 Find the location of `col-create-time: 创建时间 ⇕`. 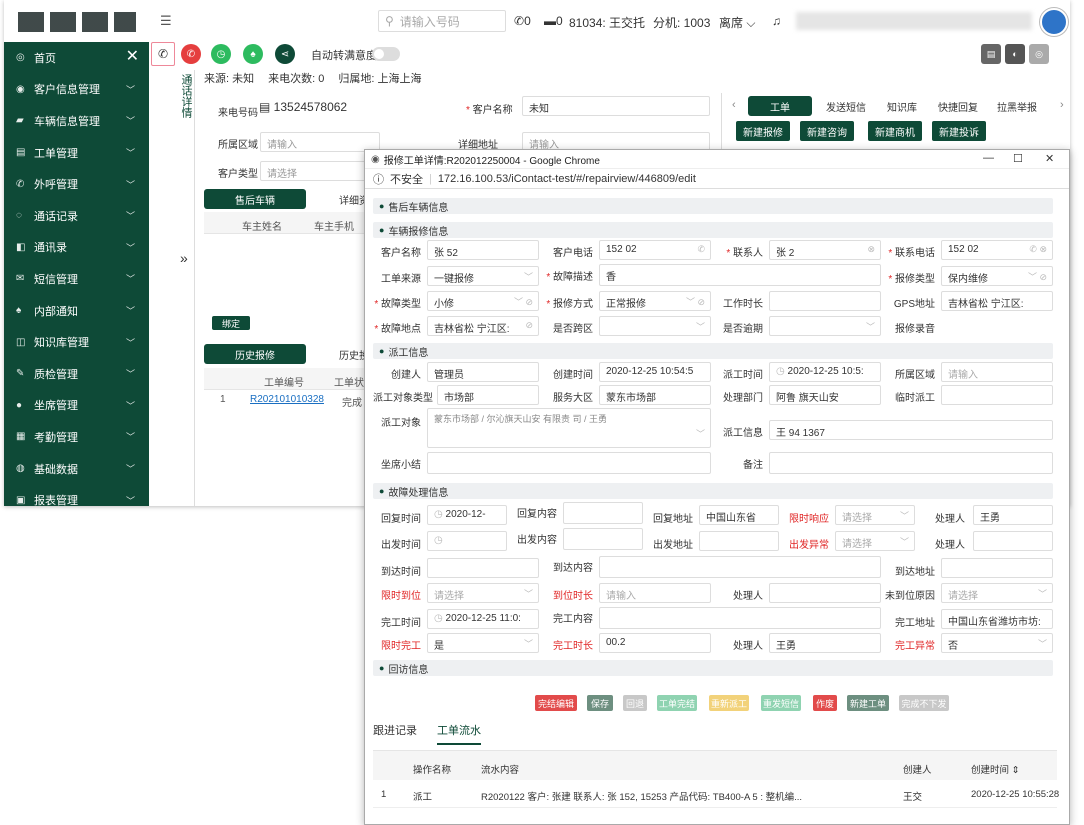

col-create-time: 创建时间 ⇕ is located at coordinates (995, 769).